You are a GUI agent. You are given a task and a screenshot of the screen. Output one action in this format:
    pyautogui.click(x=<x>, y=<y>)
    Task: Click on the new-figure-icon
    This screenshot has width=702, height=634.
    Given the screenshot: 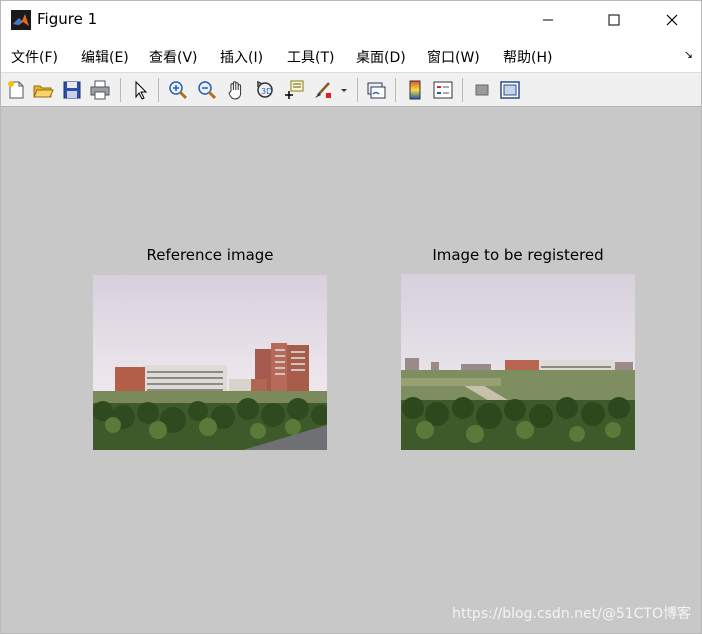 What is the action you would take?
    pyautogui.click(x=16, y=90)
    